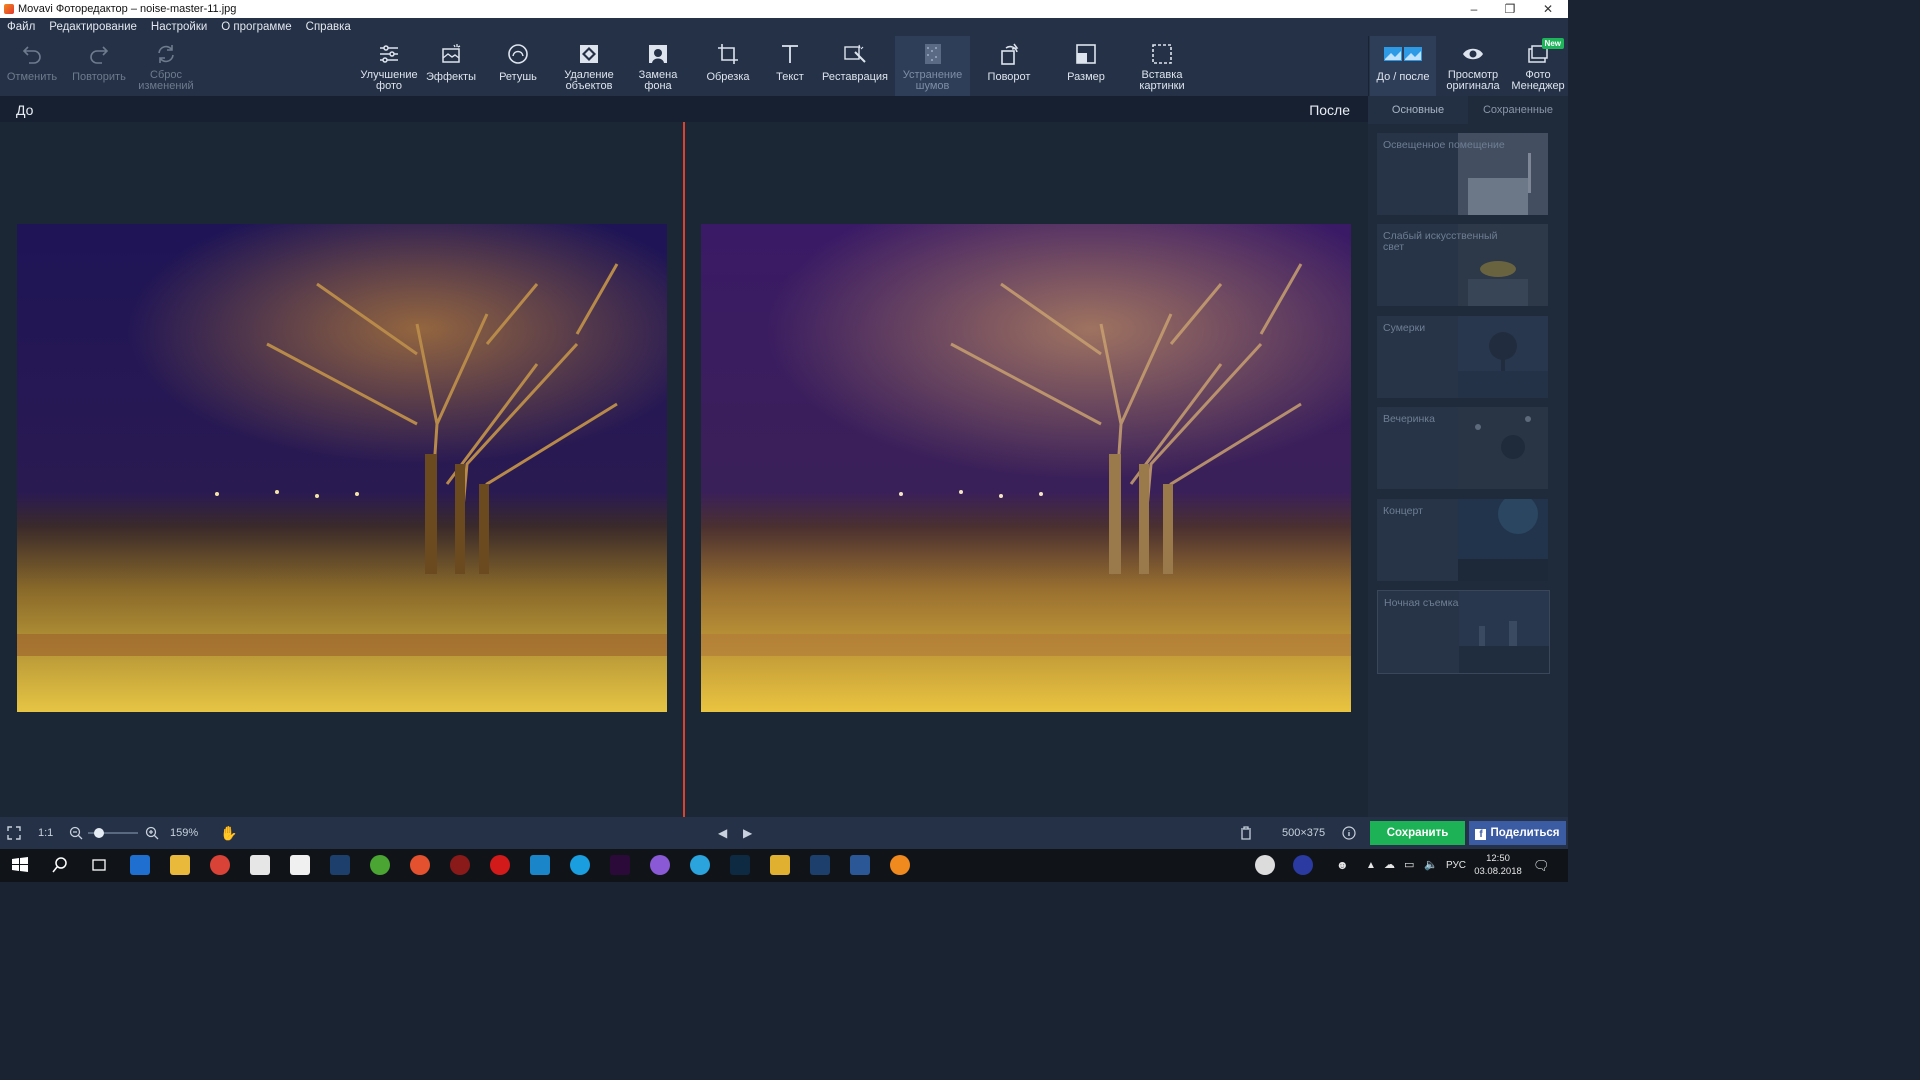  Describe the element at coordinates (21, 27) in the screenshot. I see `menu-file: Файл` at that location.